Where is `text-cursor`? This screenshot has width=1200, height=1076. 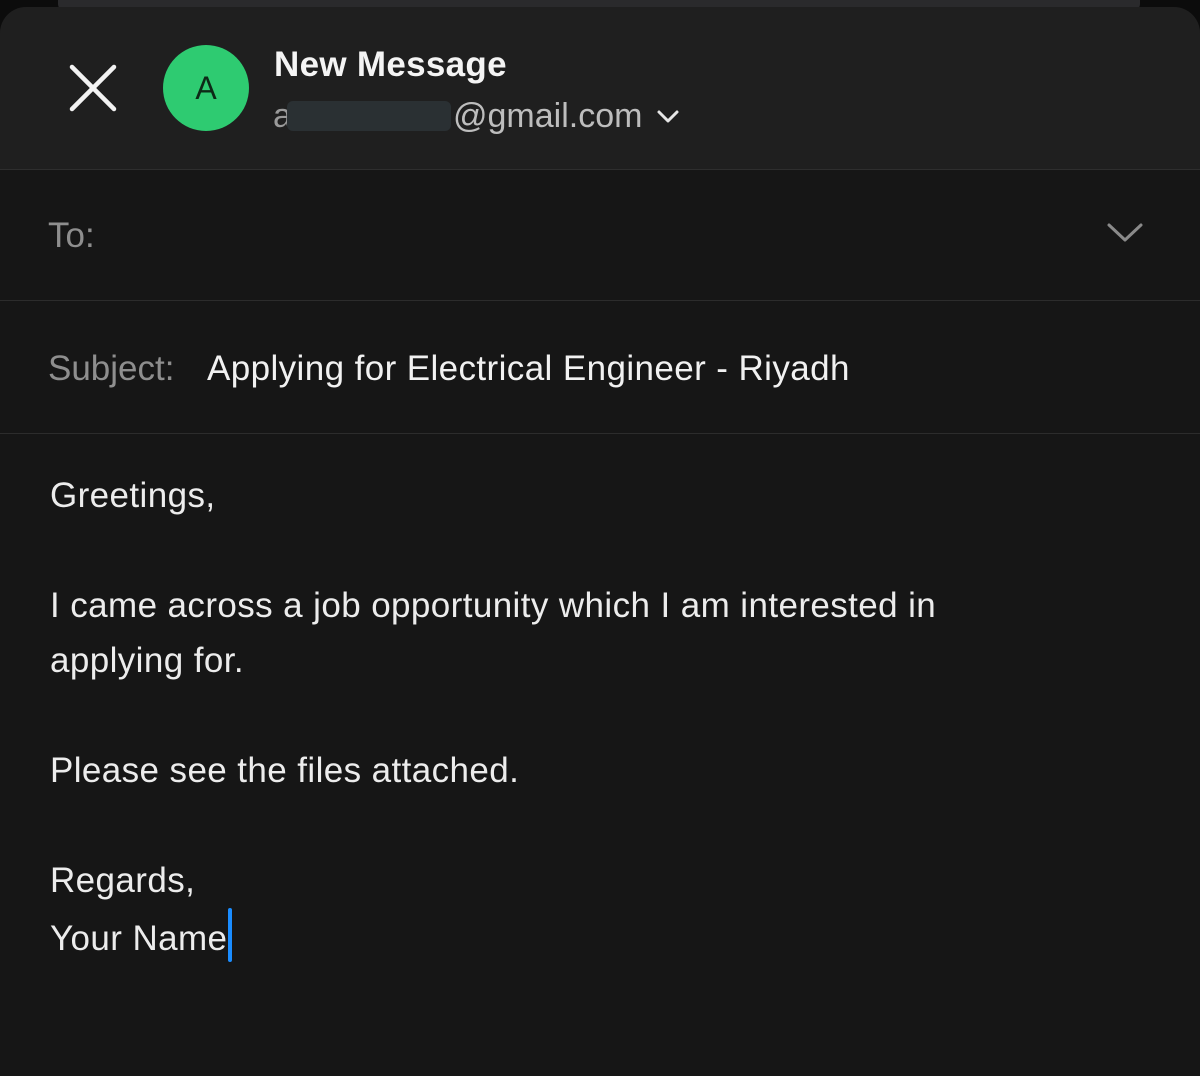
text-cursor is located at coordinates (230, 935).